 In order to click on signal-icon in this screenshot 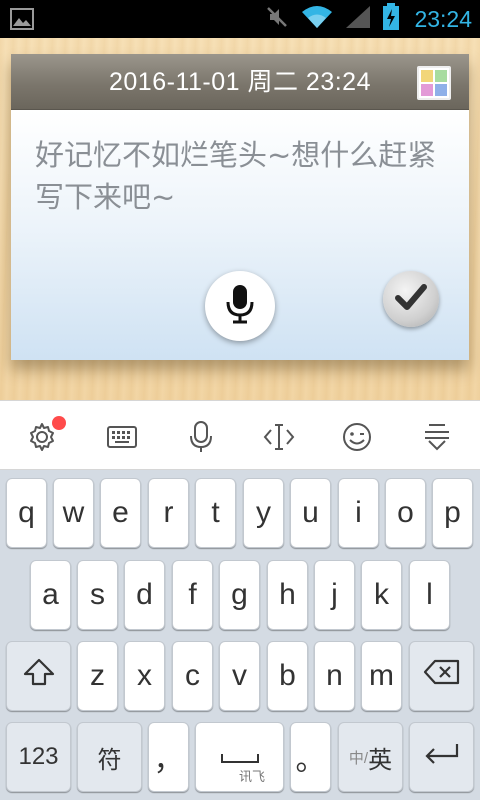, I will do `click(358, 19)`.